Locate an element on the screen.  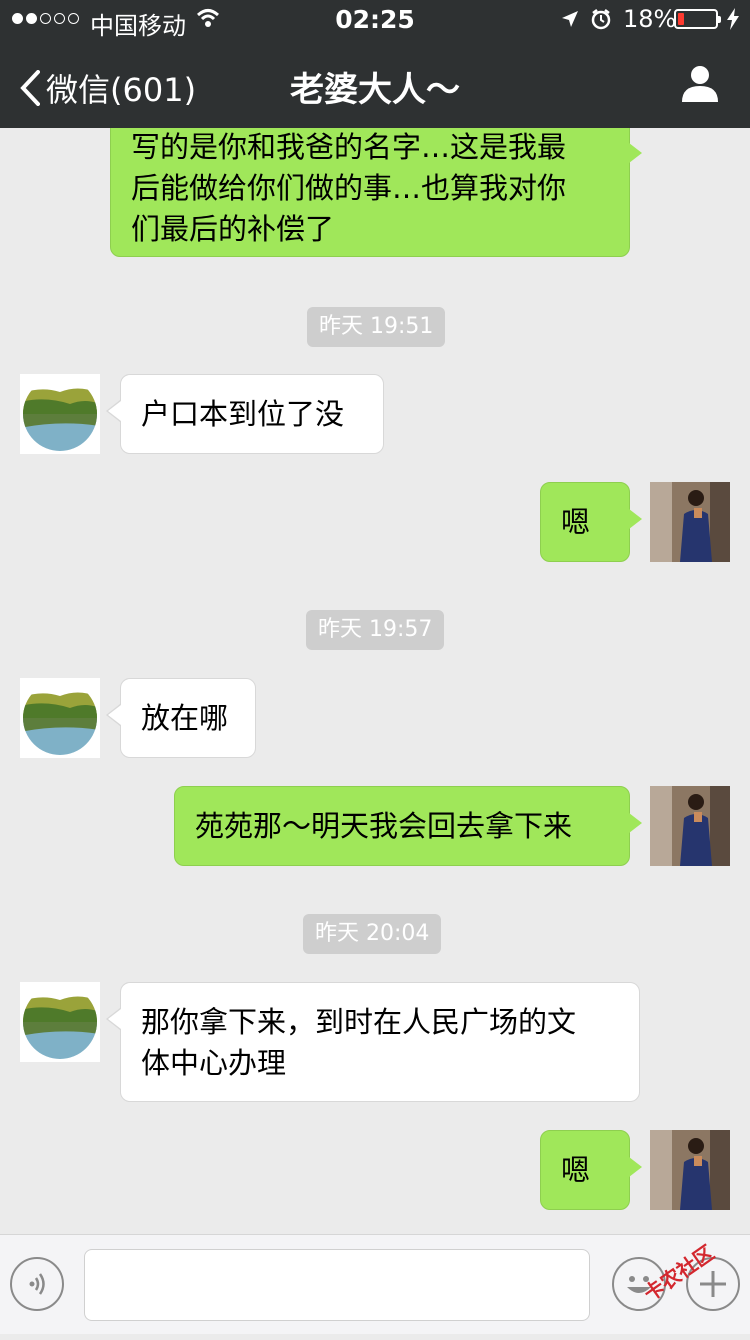
message-line: 苑苑那～明天我会回去拿下来 is located at coordinates (384, 826).